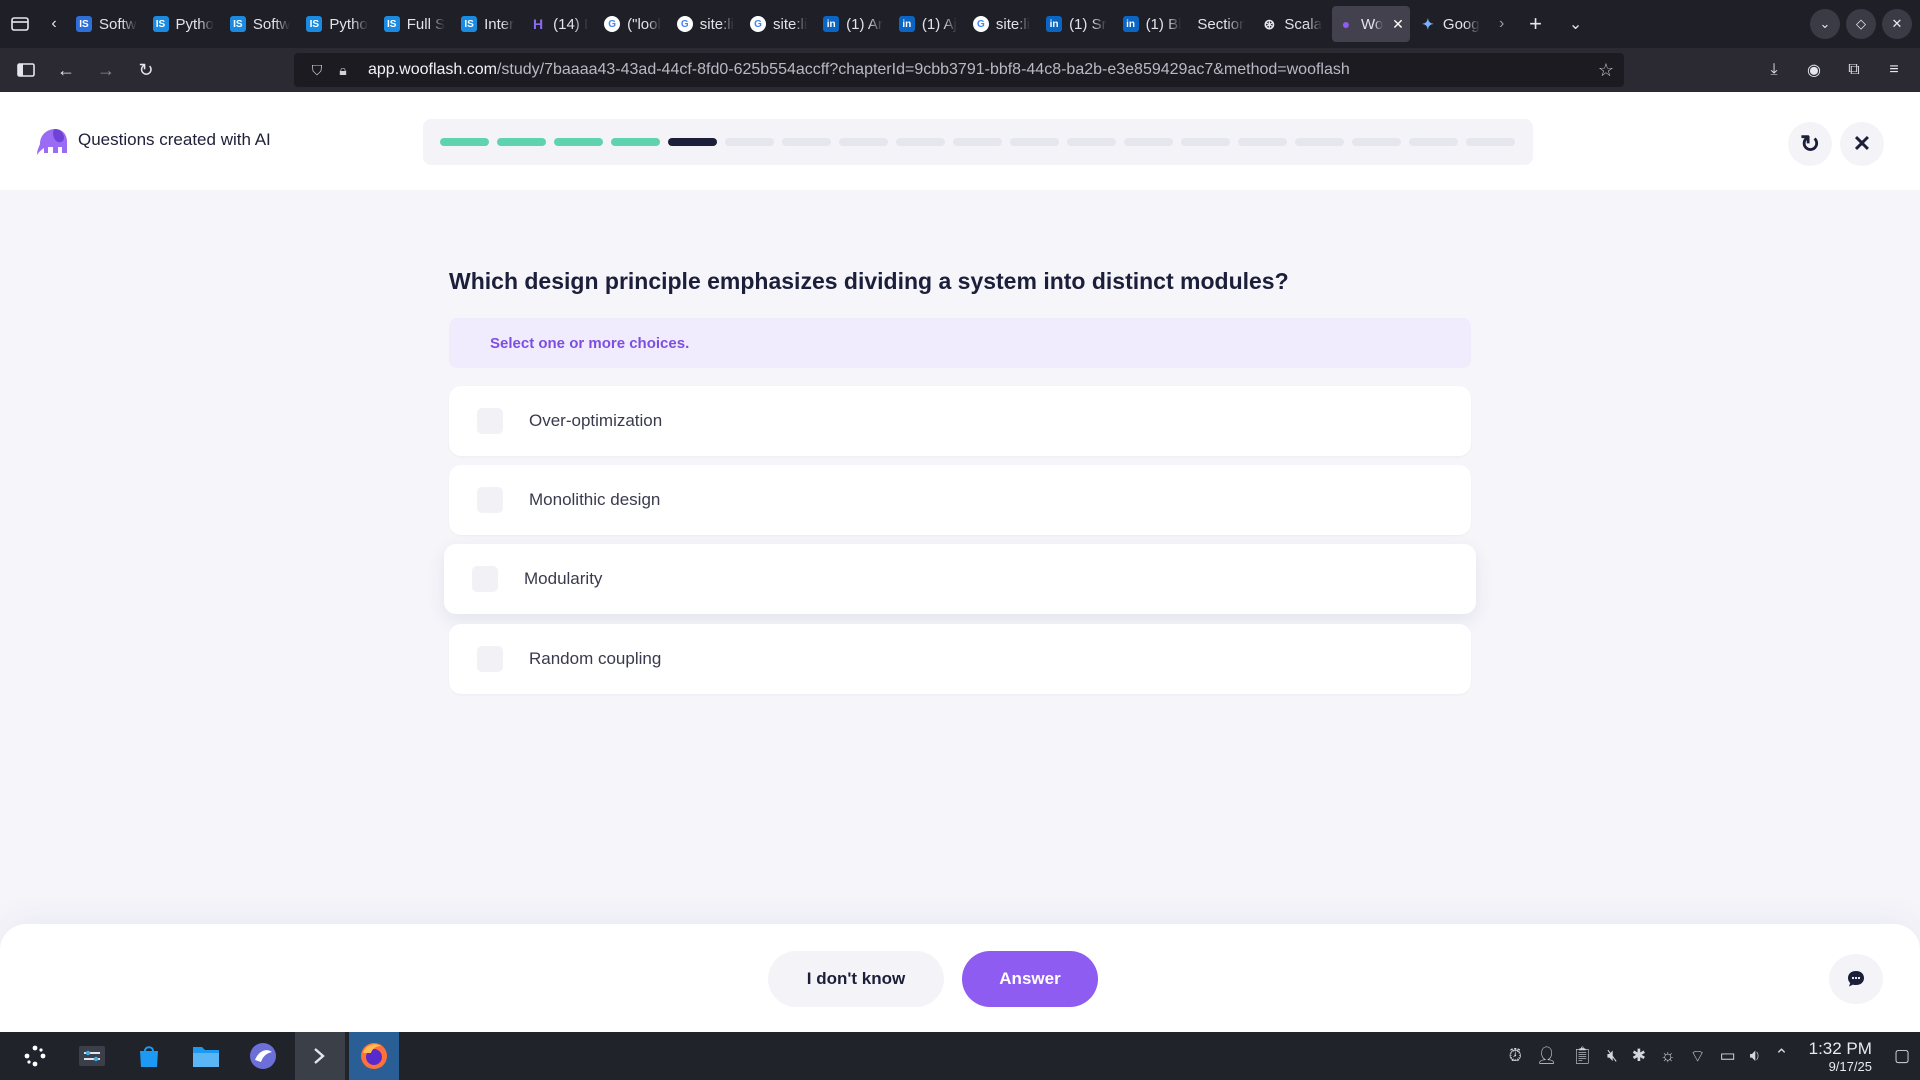 The width and height of the screenshot is (1920, 1080). What do you see at coordinates (1291, 24) in the screenshot?
I see `browser-tab: ⊛ Scala` at bounding box center [1291, 24].